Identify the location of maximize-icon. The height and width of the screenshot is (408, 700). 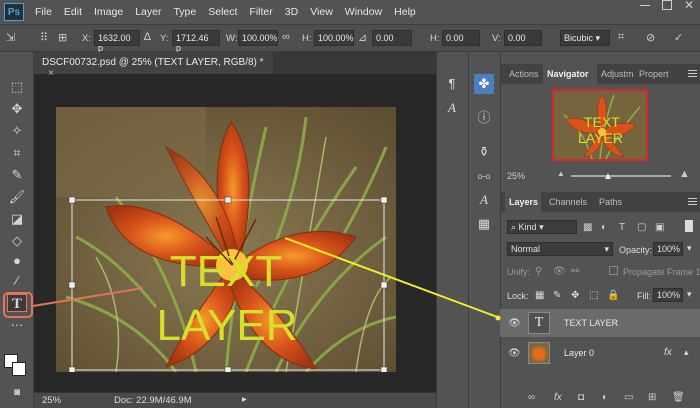
(667, 5).